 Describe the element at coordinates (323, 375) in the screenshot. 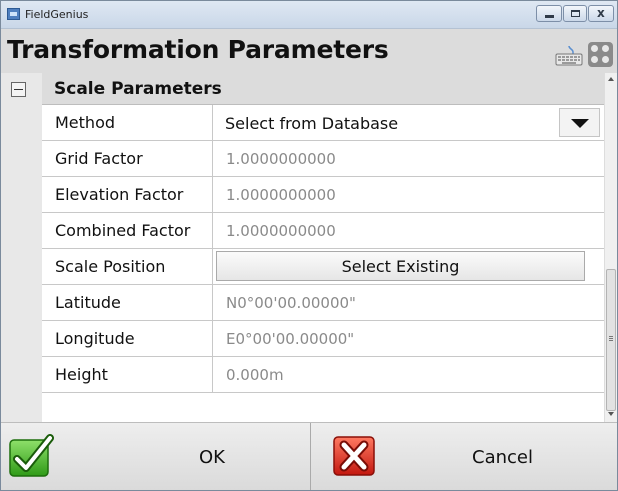

I see `row-height: Height 0.000m` at that location.